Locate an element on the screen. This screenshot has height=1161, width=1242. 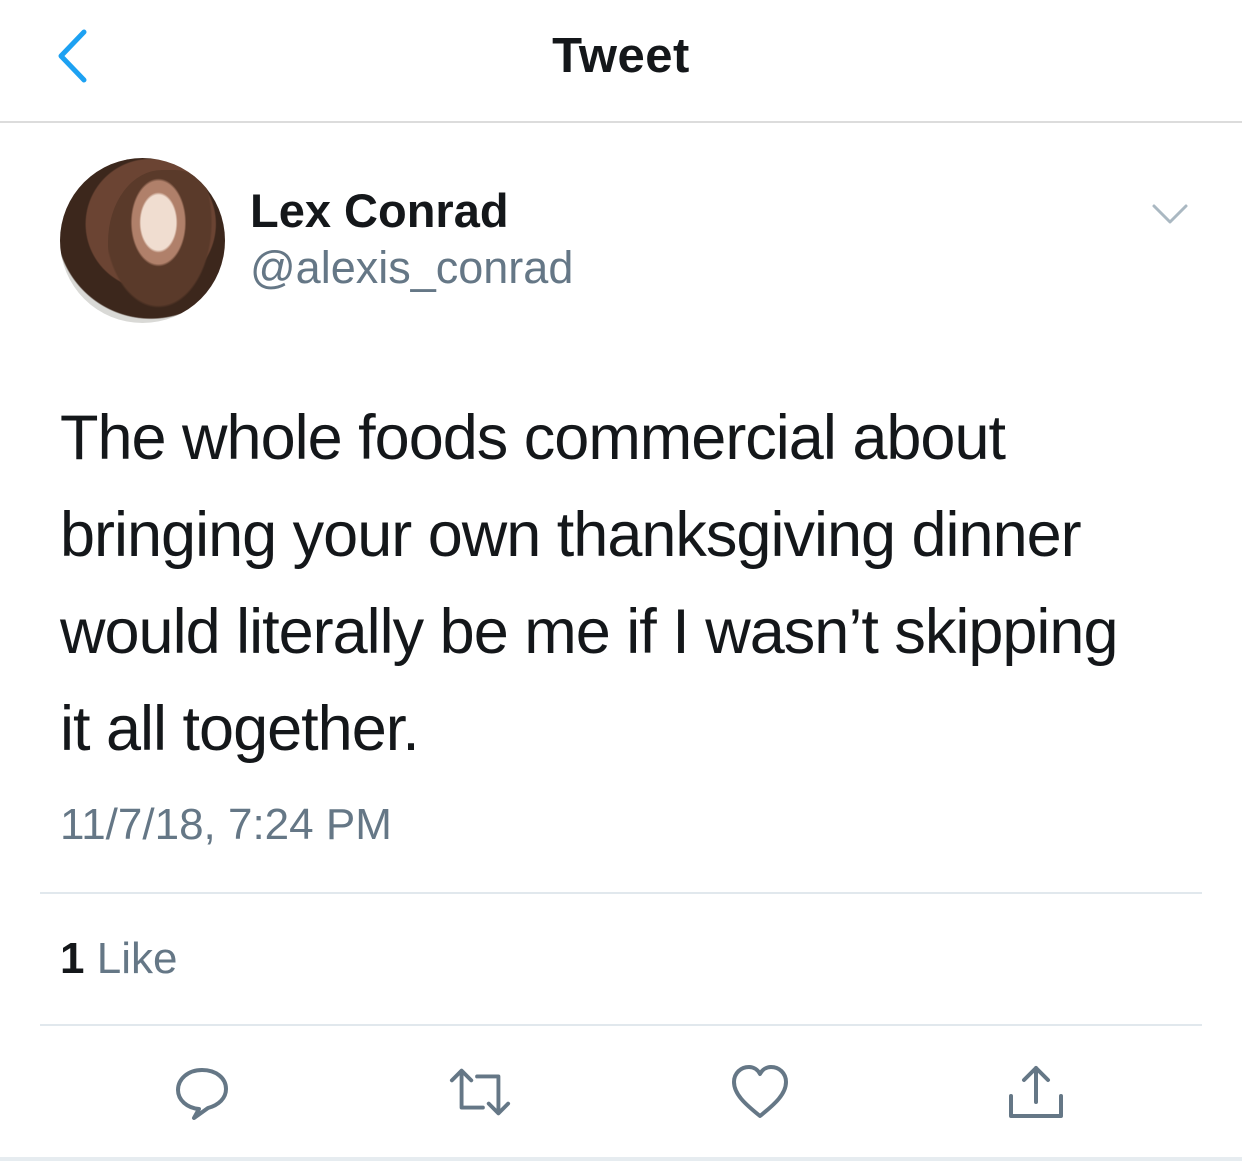
share-button is located at coordinates (1036, 1092).